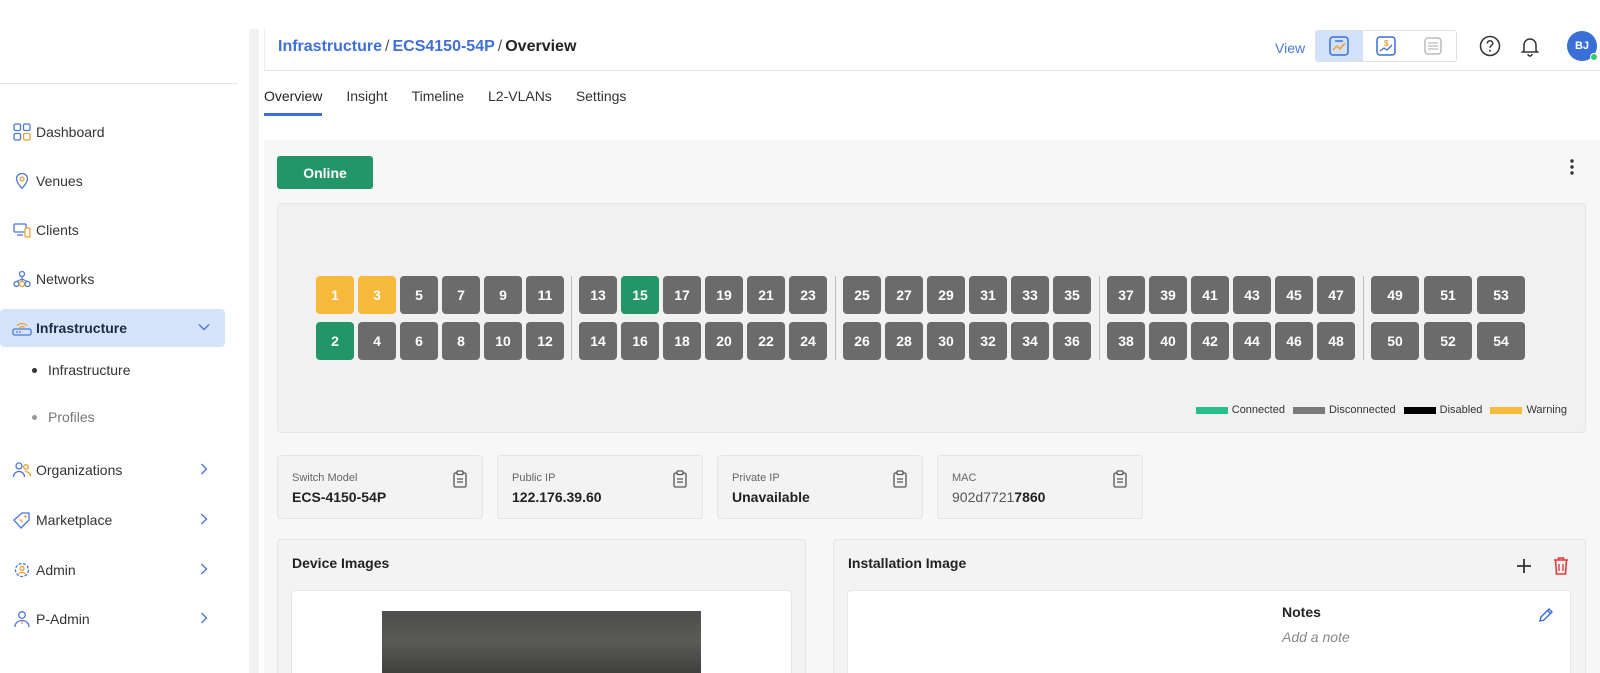 The width and height of the screenshot is (1600, 673). What do you see at coordinates (112, 279) in the screenshot?
I see `sidebar-item-networks: Networks` at bounding box center [112, 279].